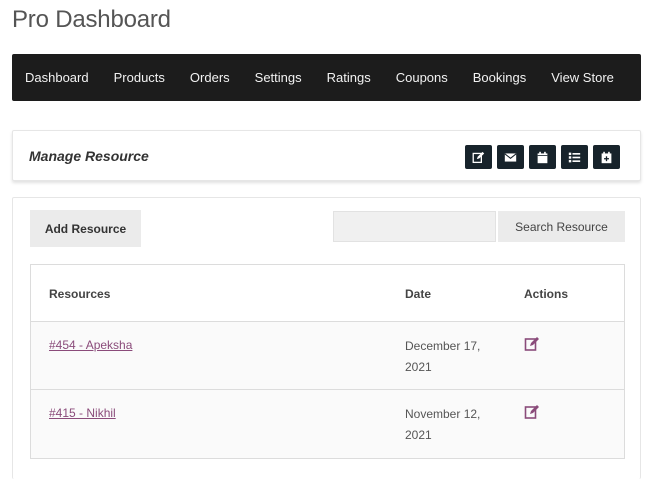 Image resolution: width=654 pixels, height=479 pixels. What do you see at coordinates (422, 77) in the screenshot?
I see `nav-item-coupons: Coupons` at bounding box center [422, 77].